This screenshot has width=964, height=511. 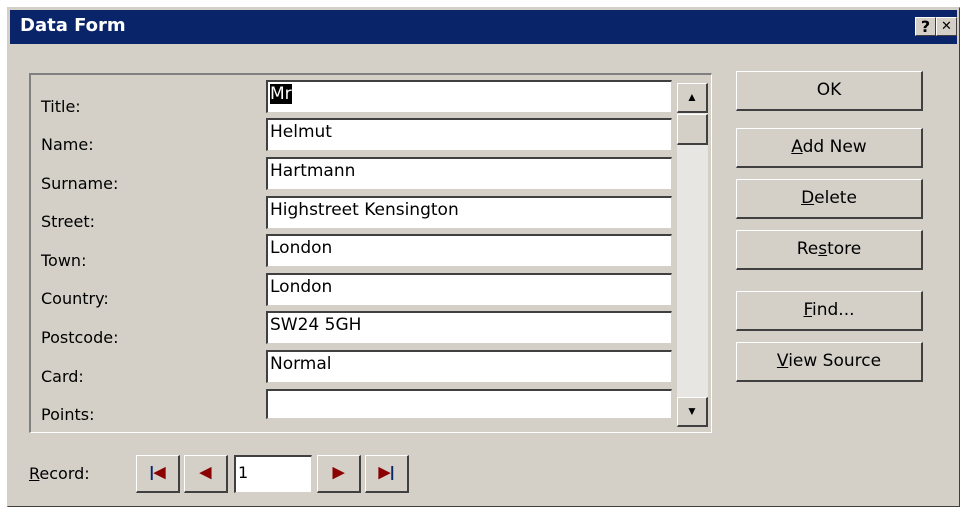 What do you see at coordinates (61, 106) in the screenshot?
I see `field-label-title: Title:` at bounding box center [61, 106].